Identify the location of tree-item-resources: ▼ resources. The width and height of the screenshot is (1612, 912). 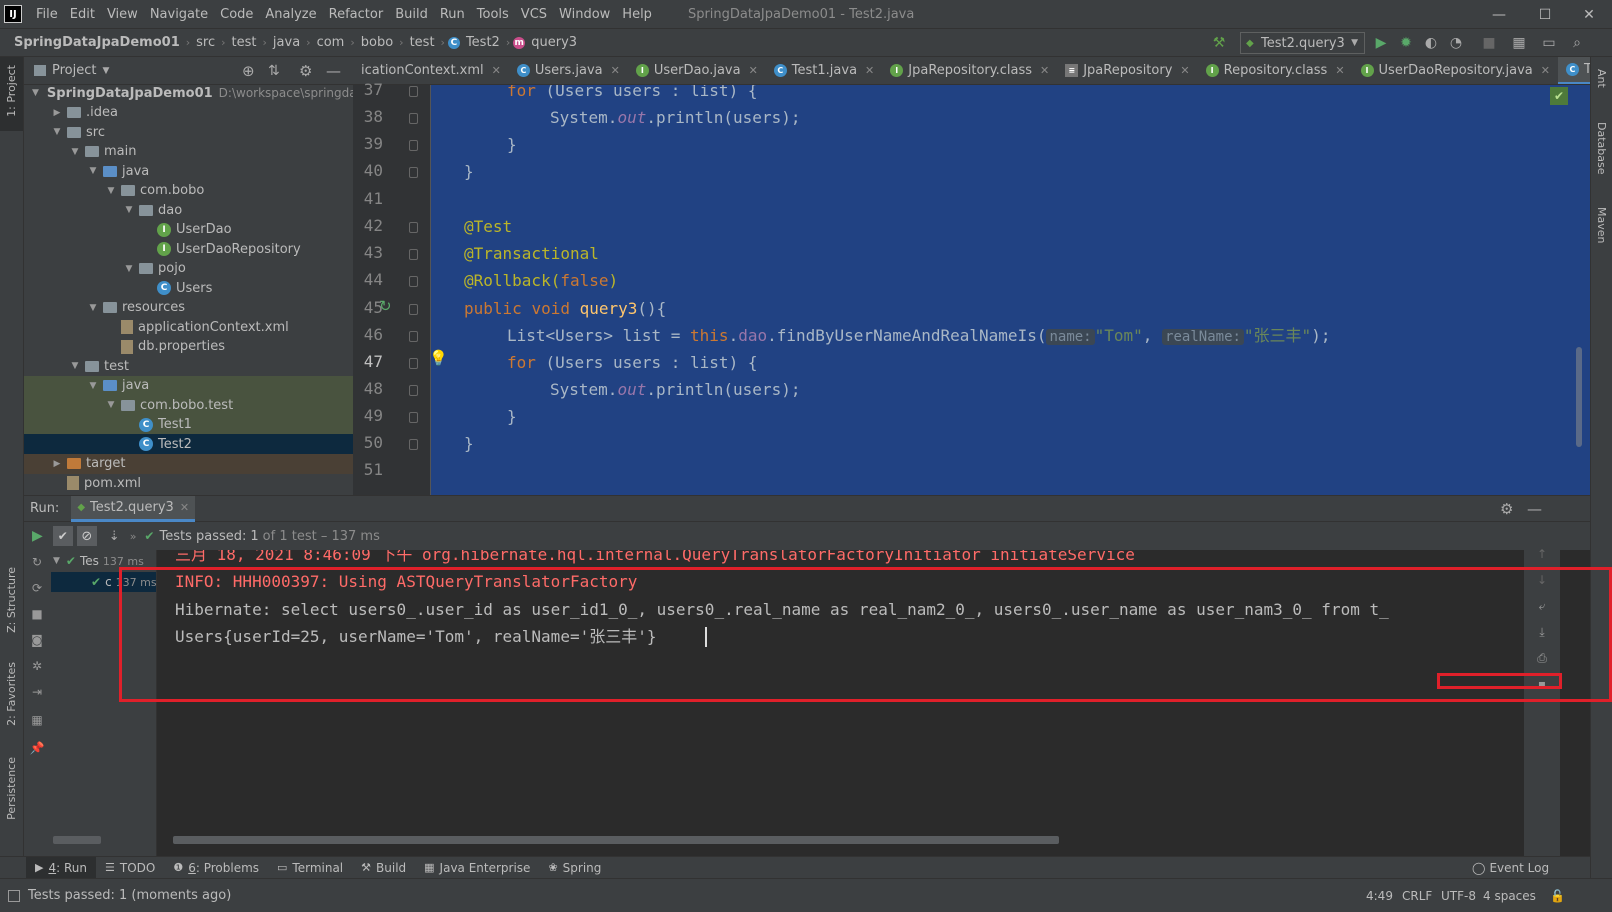
(188, 308).